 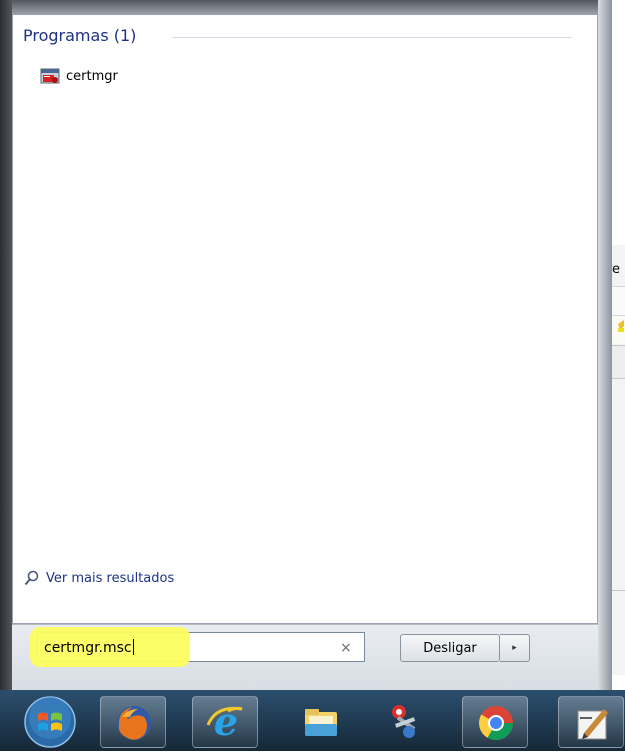 What do you see at coordinates (133, 647) in the screenshot?
I see `text-caret` at bounding box center [133, 647].